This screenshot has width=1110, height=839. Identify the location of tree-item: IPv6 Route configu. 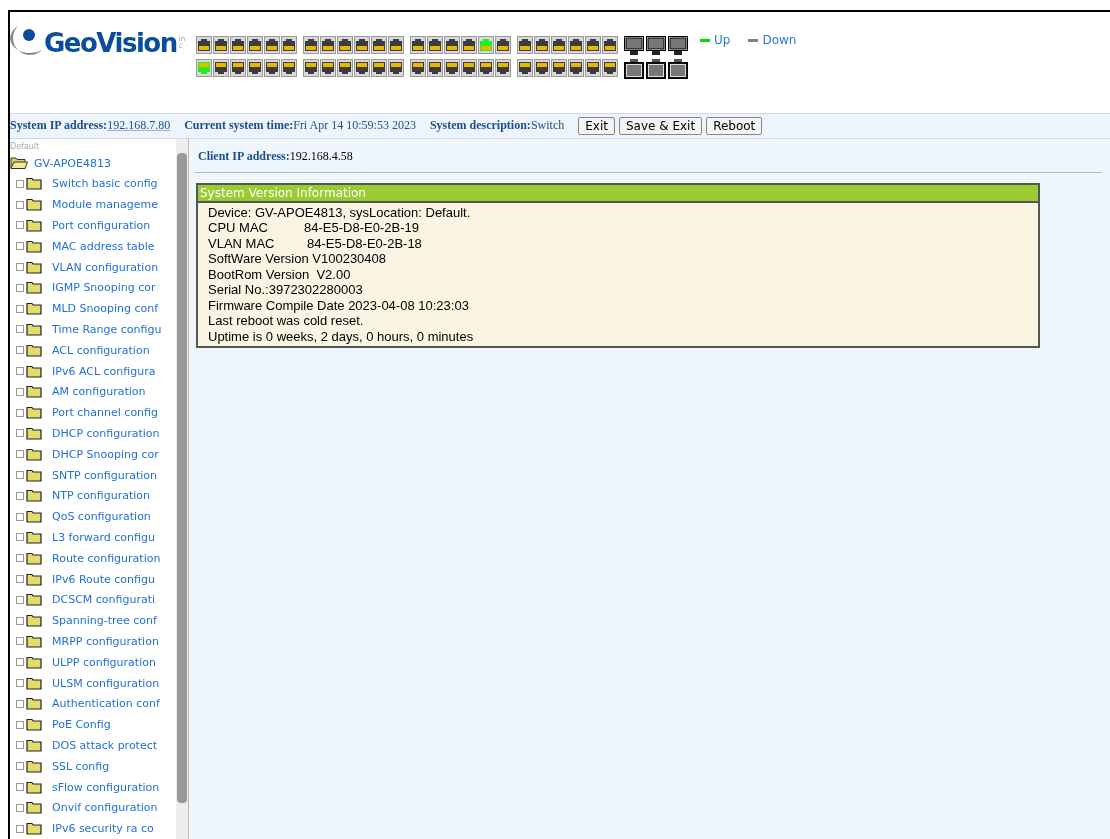
(103, 579).